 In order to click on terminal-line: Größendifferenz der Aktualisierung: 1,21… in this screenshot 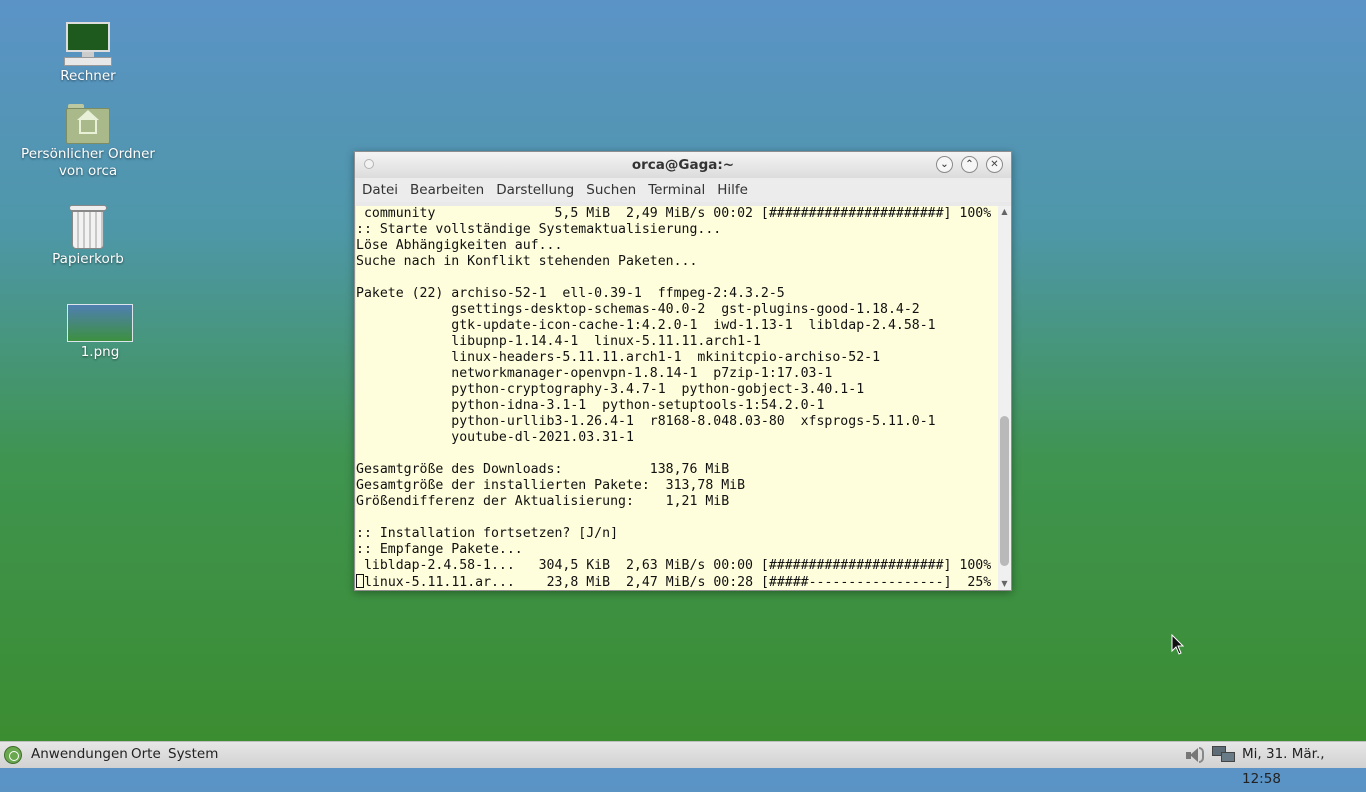, I will do `click(543, 501)`.